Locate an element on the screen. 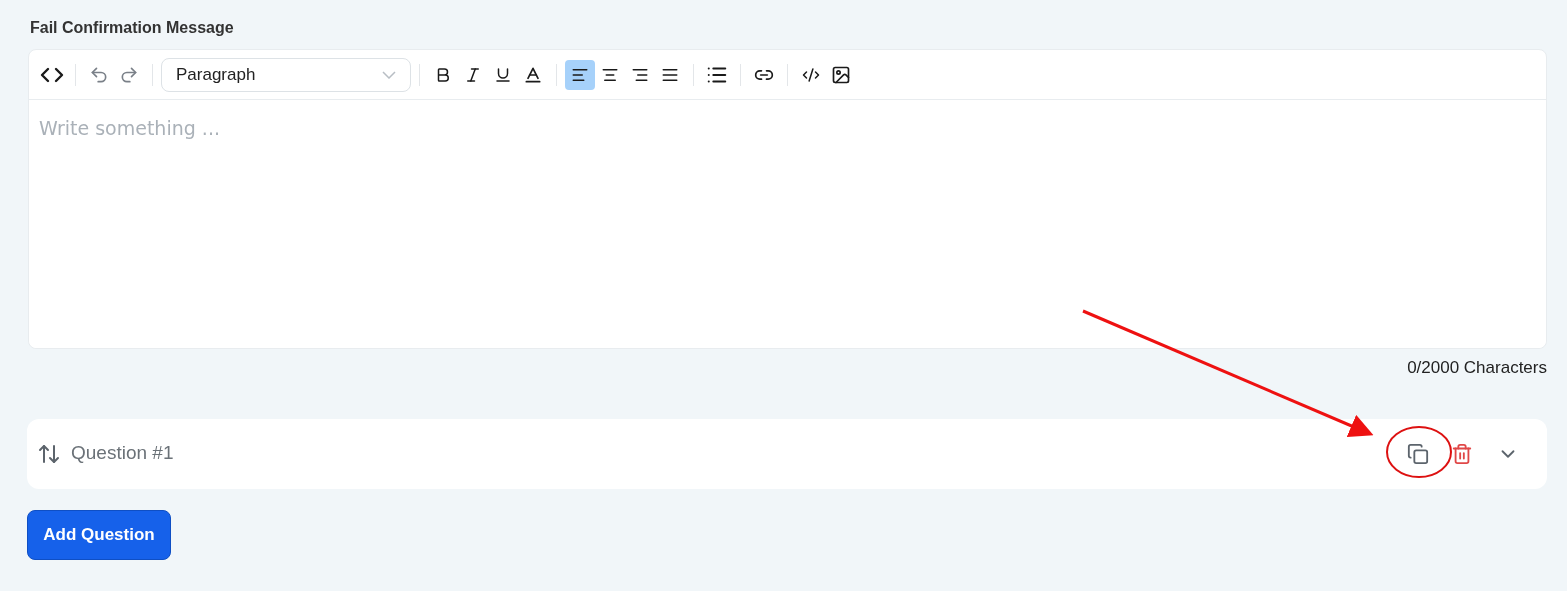 The width and height of the screenshot is (1567, 591). copy-icon is located at coordinates (1418, 453).